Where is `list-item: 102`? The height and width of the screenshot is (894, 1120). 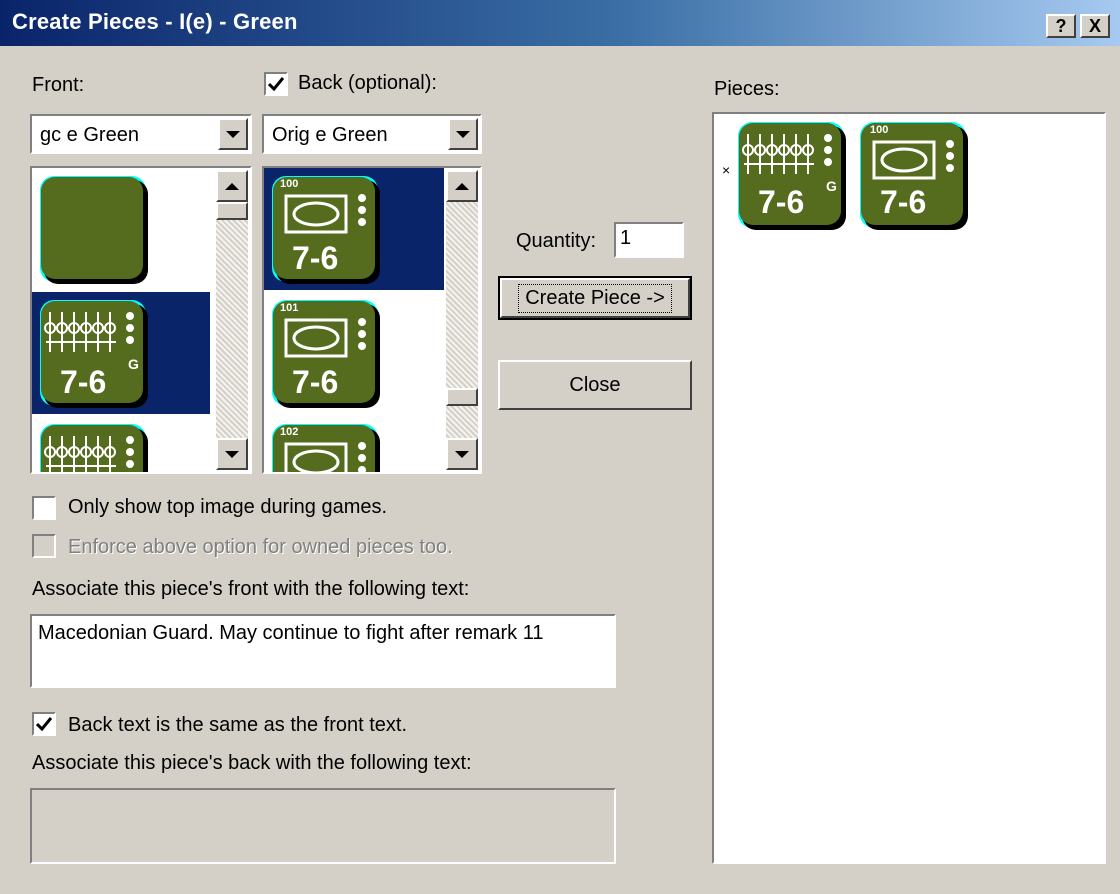 list-item: 102 is located at coordinates (354, 444).